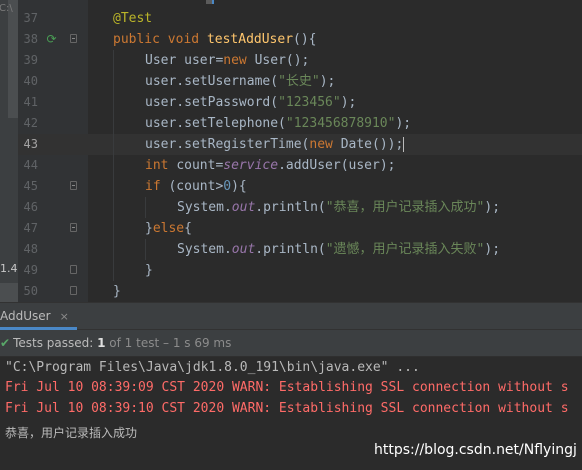  Describe the element at coordinates (215, 123) in the screenshot. I see `code-token: user.setTelephone(` at that location.